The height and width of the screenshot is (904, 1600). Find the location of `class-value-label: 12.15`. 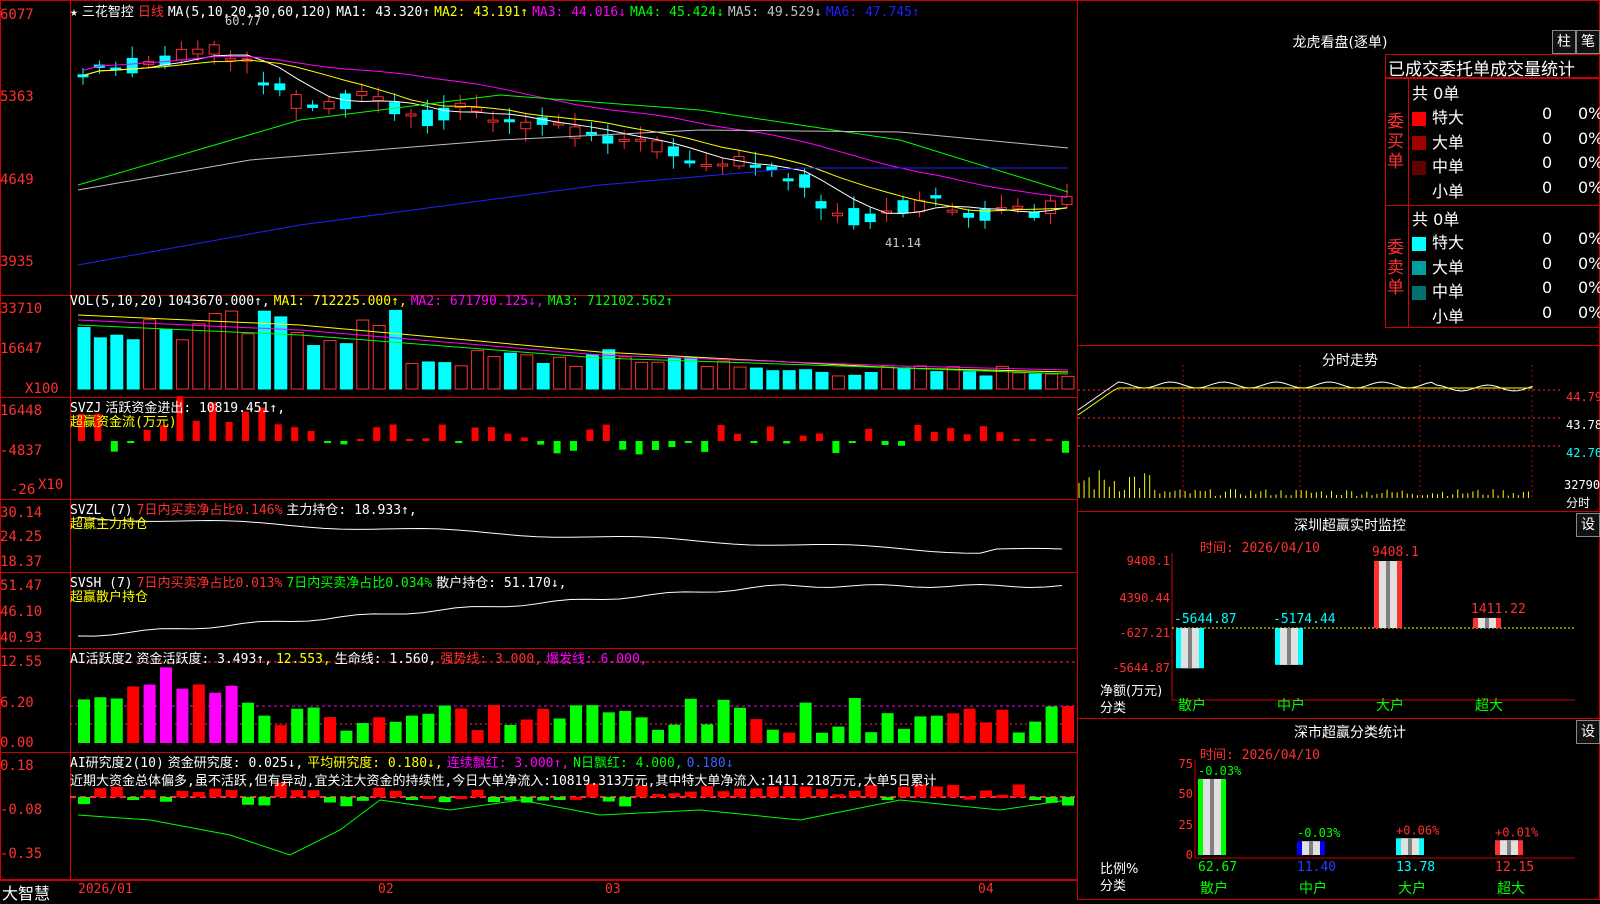

class-value-label: 12.15 is located at coordinates (1514, 867).